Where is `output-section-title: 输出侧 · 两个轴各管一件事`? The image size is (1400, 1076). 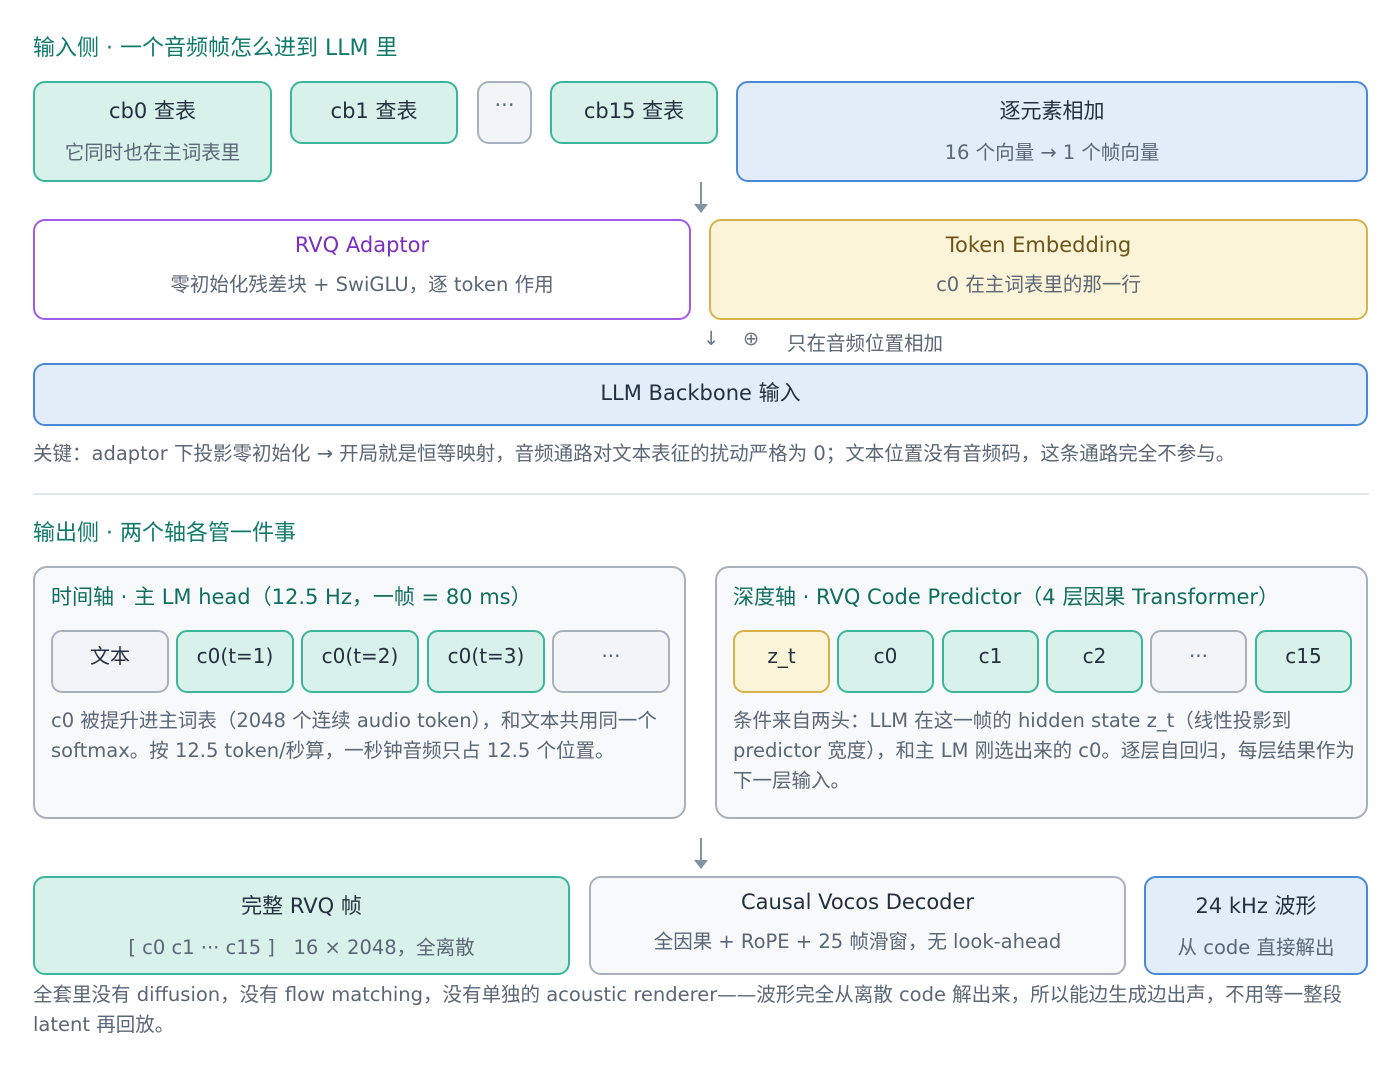 output-section-title: 输出侧 · 两个轴各管一件事 is located at coordinates (164, 533).